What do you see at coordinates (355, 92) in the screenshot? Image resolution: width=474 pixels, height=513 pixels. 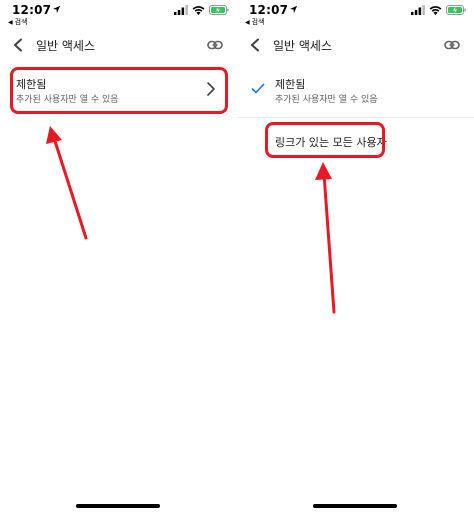 I see `option-restricted-selected: 제한됨 추가된 사용자만 열 수 있음` at bounding box center [355, 92].